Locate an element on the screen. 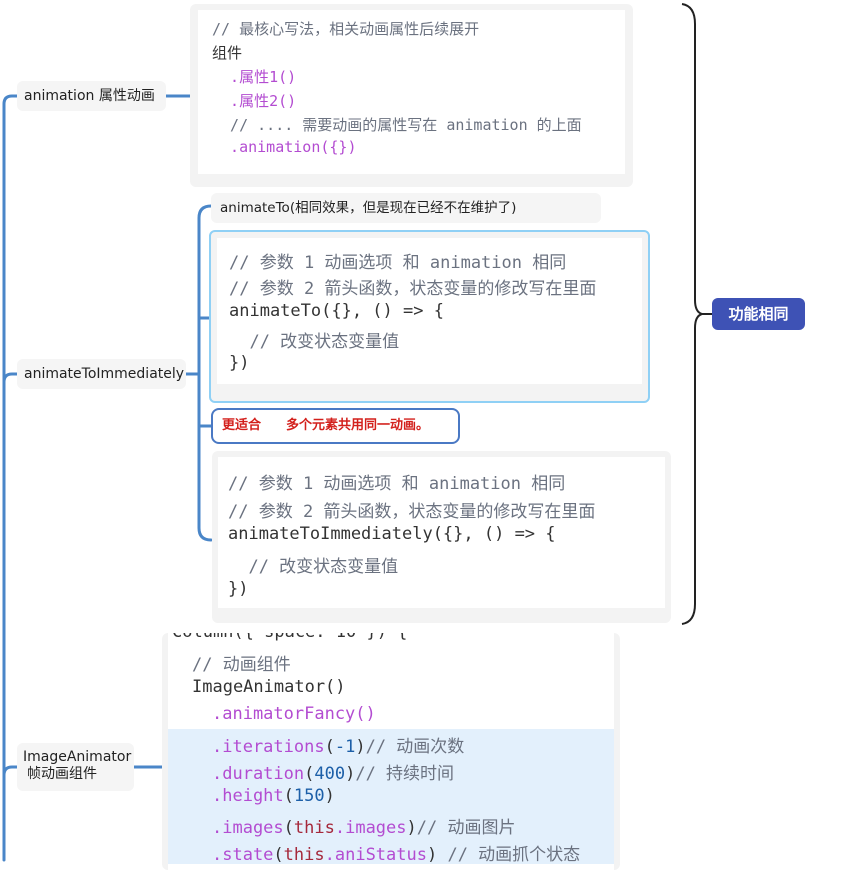 The height and width of the screenshot is (870, 863). code-line: // 动画组件 is located at coordinates (241, 665).